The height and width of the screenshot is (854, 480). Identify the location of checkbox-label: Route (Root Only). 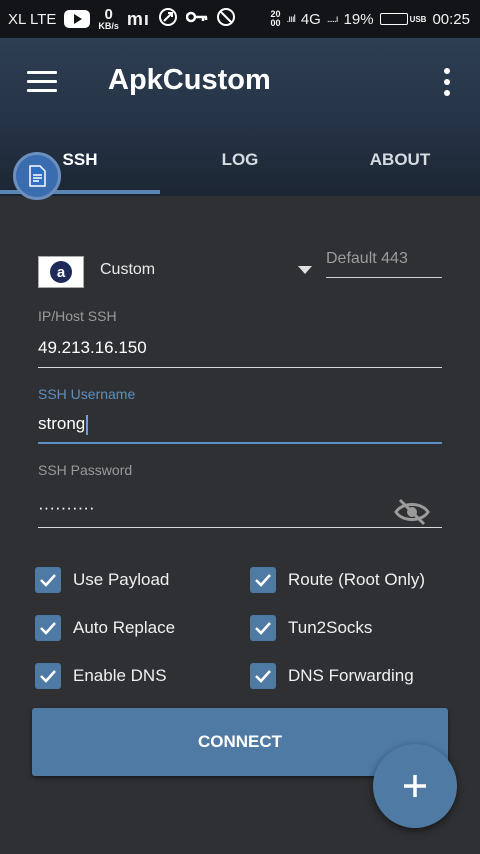
(356, 579).